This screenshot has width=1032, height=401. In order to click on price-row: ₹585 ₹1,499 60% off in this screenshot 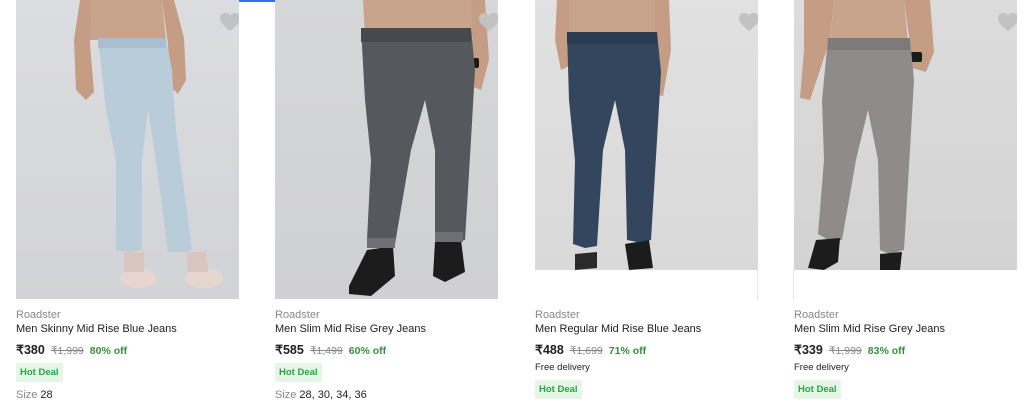, I will do `click(330, 349)`.